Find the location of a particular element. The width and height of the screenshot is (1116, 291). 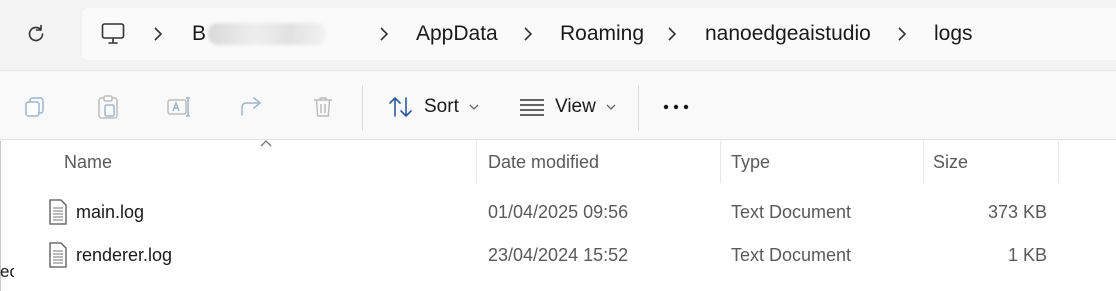

more-icon is located at coordinates (676, 107).